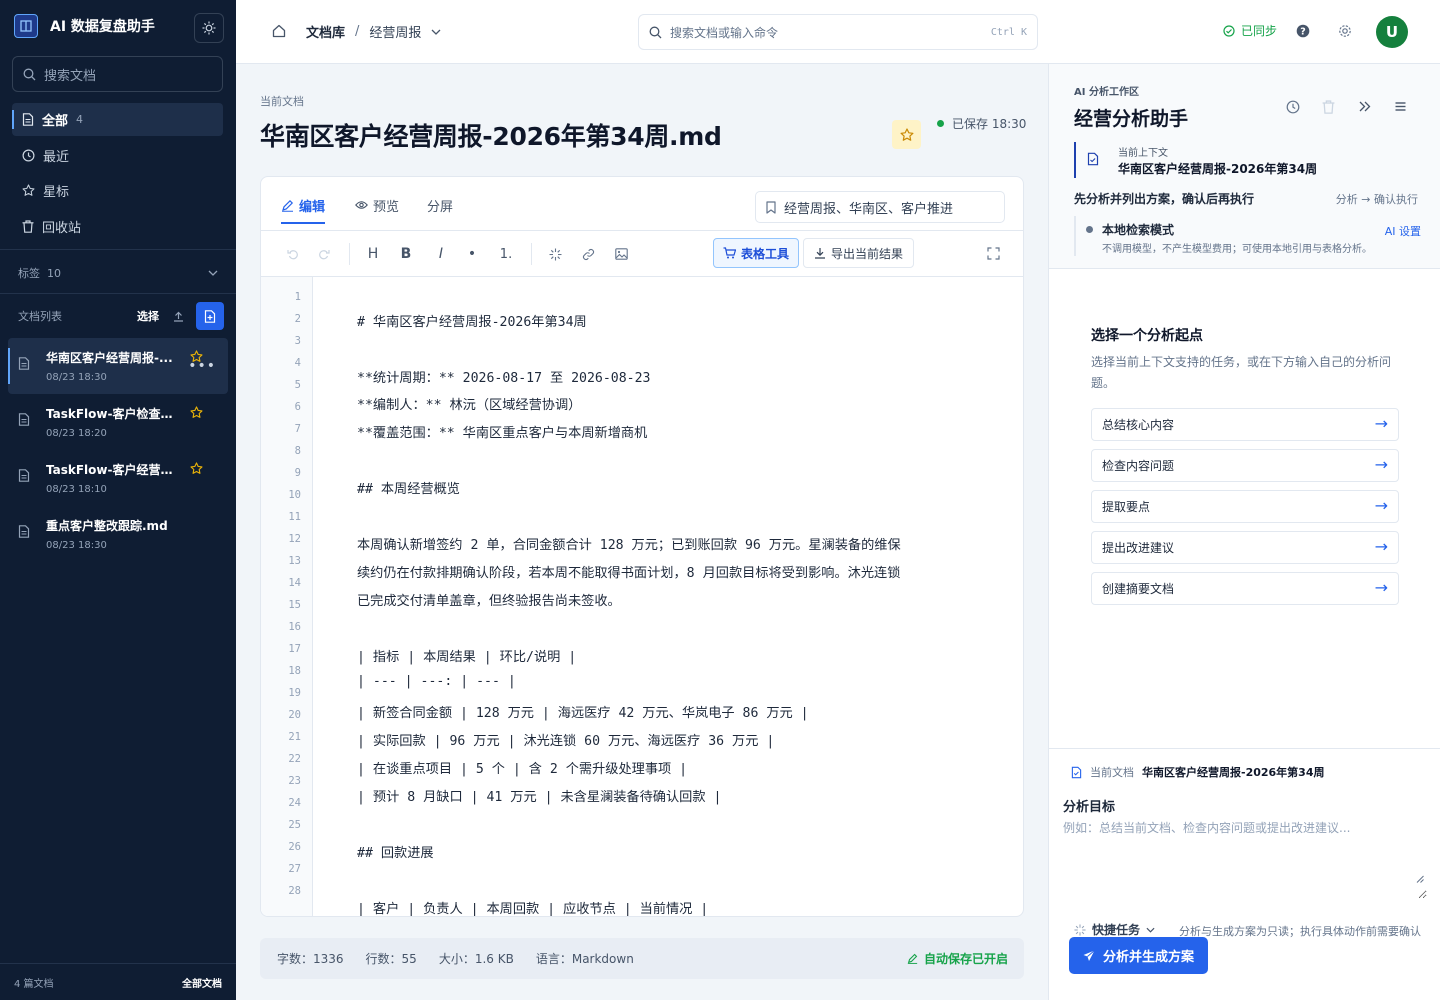 The image size is (1440, 1000). I want to click on file-plus-icon, so click(210, 316).